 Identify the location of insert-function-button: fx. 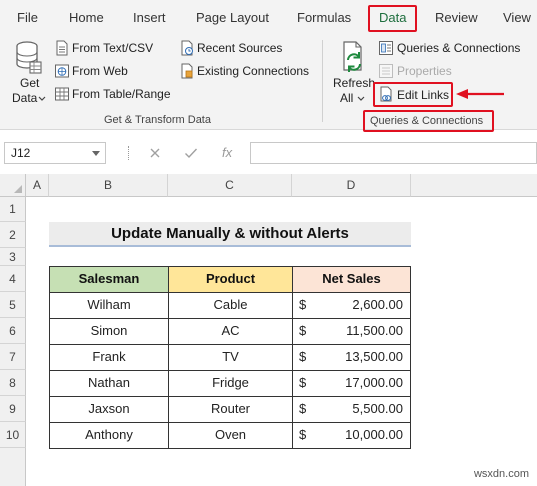
(227, 152).